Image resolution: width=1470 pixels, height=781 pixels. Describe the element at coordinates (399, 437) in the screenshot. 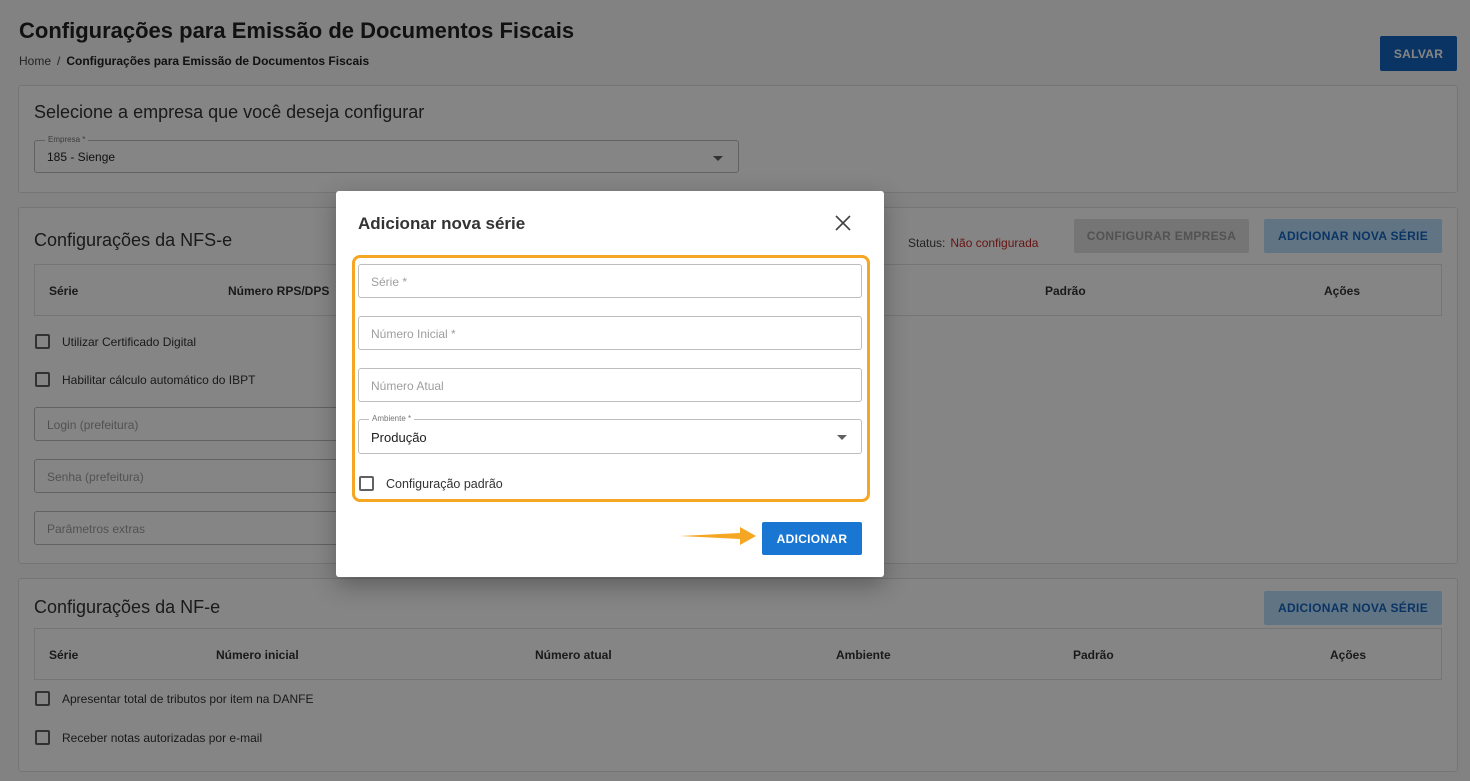

I see `environment-select-value: Produção` at that location.